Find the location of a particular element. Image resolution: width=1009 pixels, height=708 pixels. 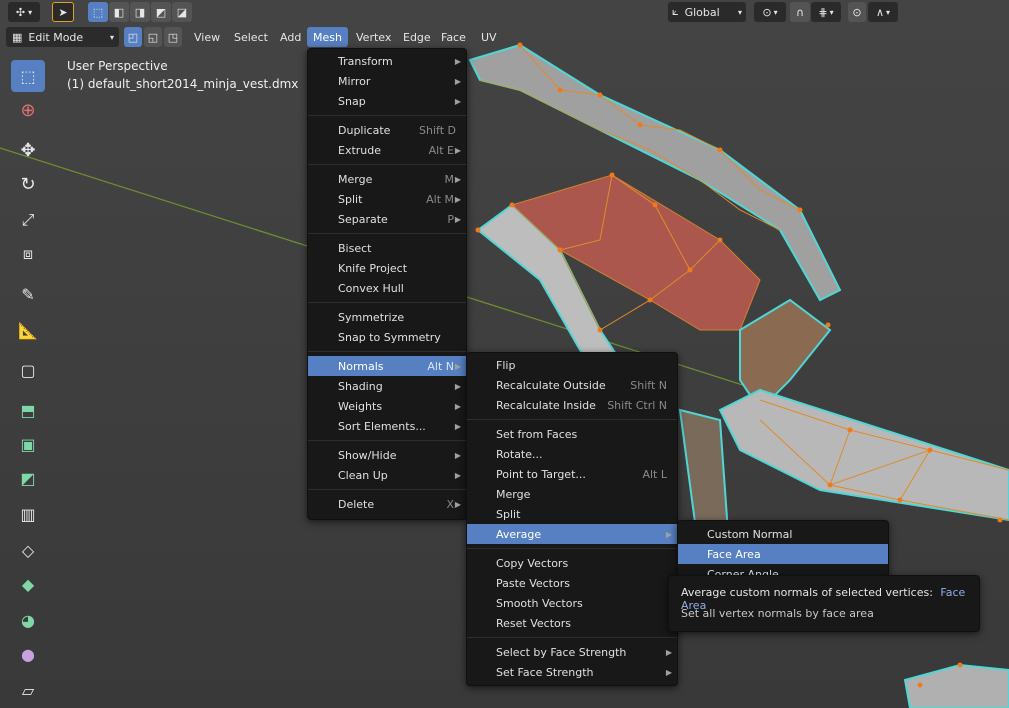

tool-annotate: ✎ is located at coordinates (28, 294).